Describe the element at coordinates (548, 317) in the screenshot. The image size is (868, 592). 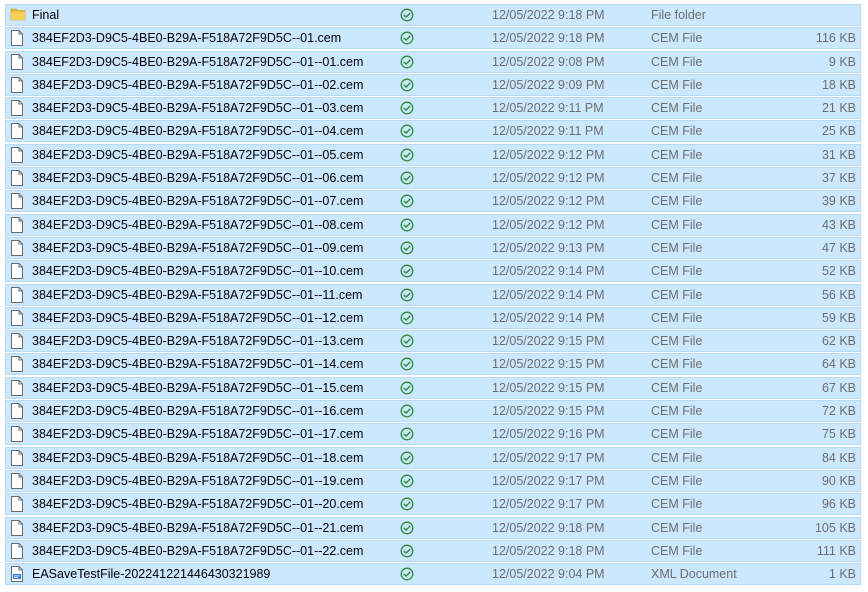
I see `date-modified: 12/05/2022 9:14 PM` at that location.